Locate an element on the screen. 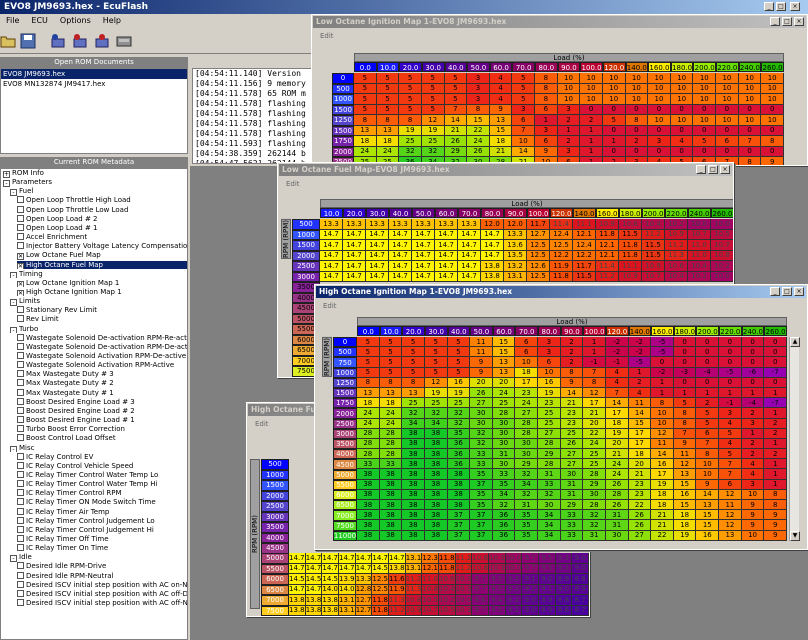 This screenshot has height=640, width=808. map-cell: 10.8 is located at coordinates (480, 558).